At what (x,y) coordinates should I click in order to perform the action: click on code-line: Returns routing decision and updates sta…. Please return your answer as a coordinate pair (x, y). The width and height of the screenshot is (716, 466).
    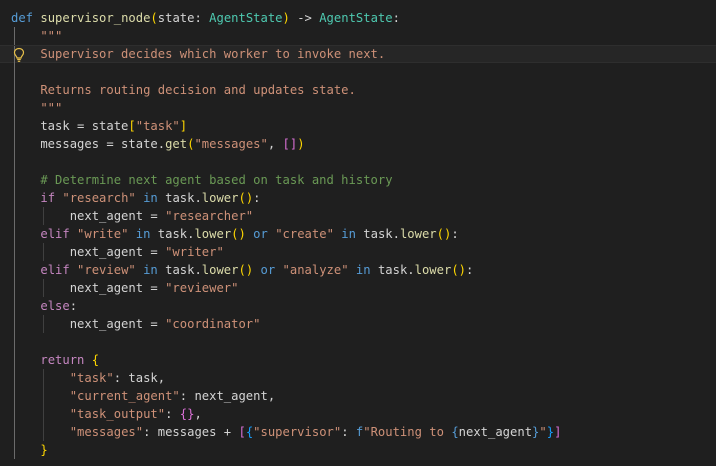
    Looking at the image, I should click on (358, 90).